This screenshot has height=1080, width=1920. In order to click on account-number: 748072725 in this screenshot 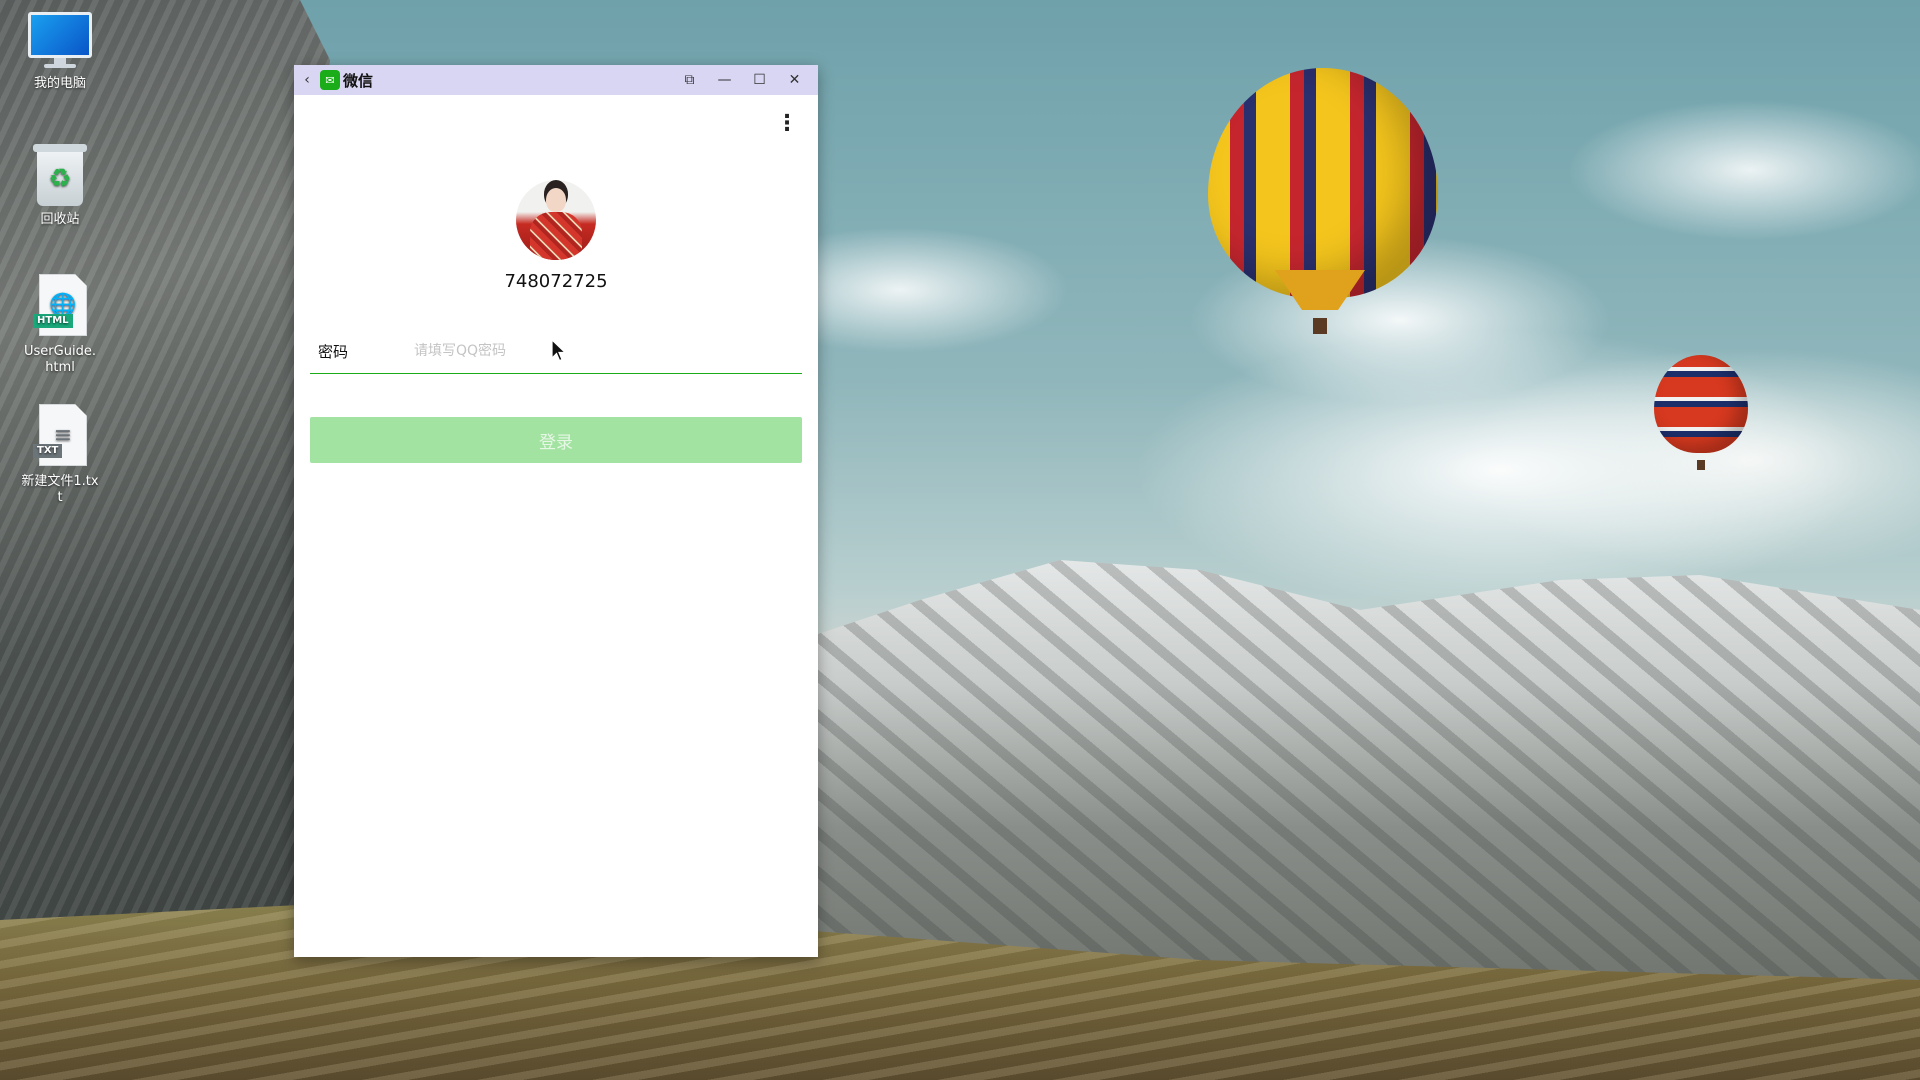, I will do `click(556, 281)`.